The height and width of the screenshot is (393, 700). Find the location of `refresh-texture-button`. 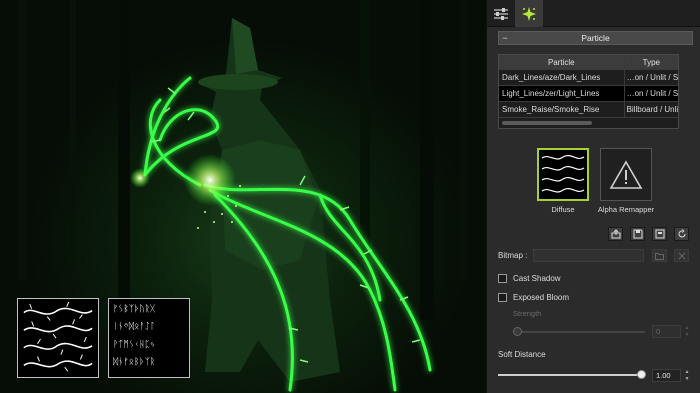

refresh-texture-button is located at coordinates (681, 234).